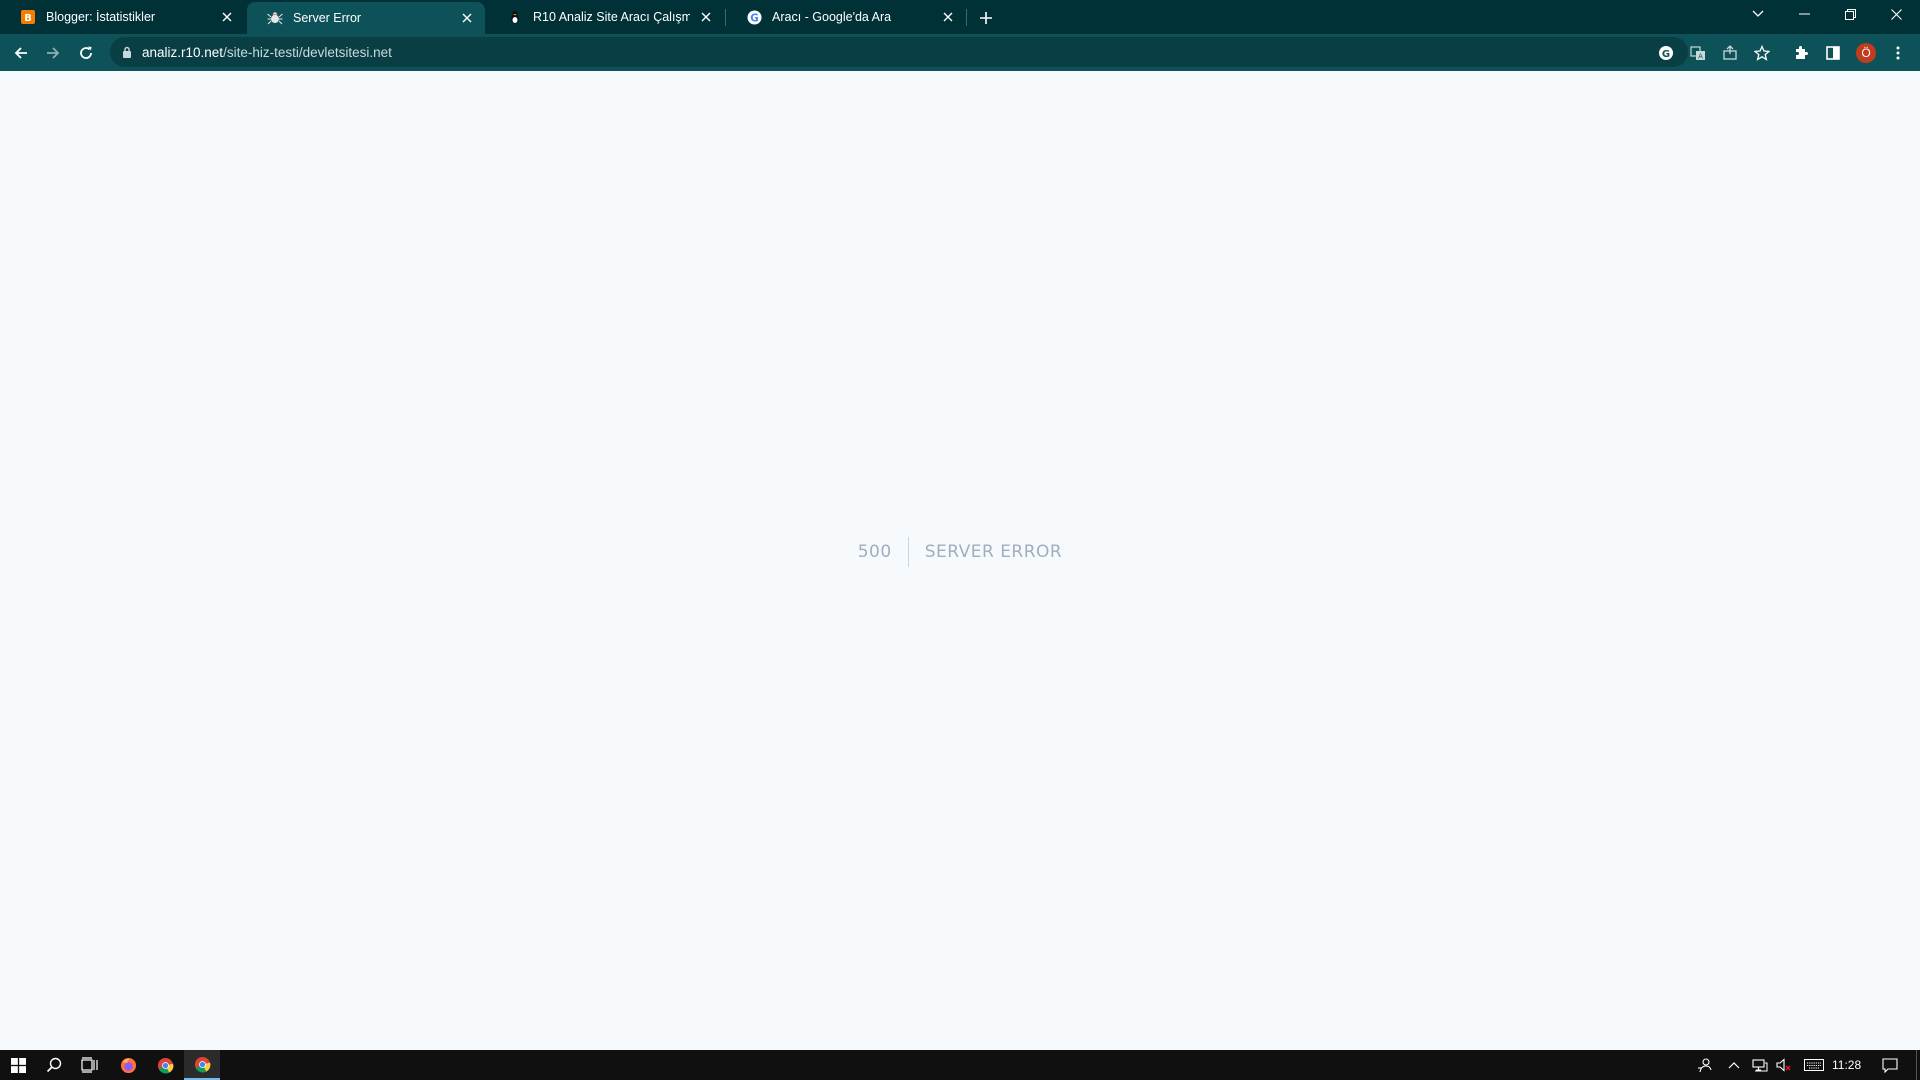 The height and width of the screenshot is (1080, 1920). Describe the element at coordinates (1784, 1065) in the screenshot. I see `volume-muted-icon` at that location.